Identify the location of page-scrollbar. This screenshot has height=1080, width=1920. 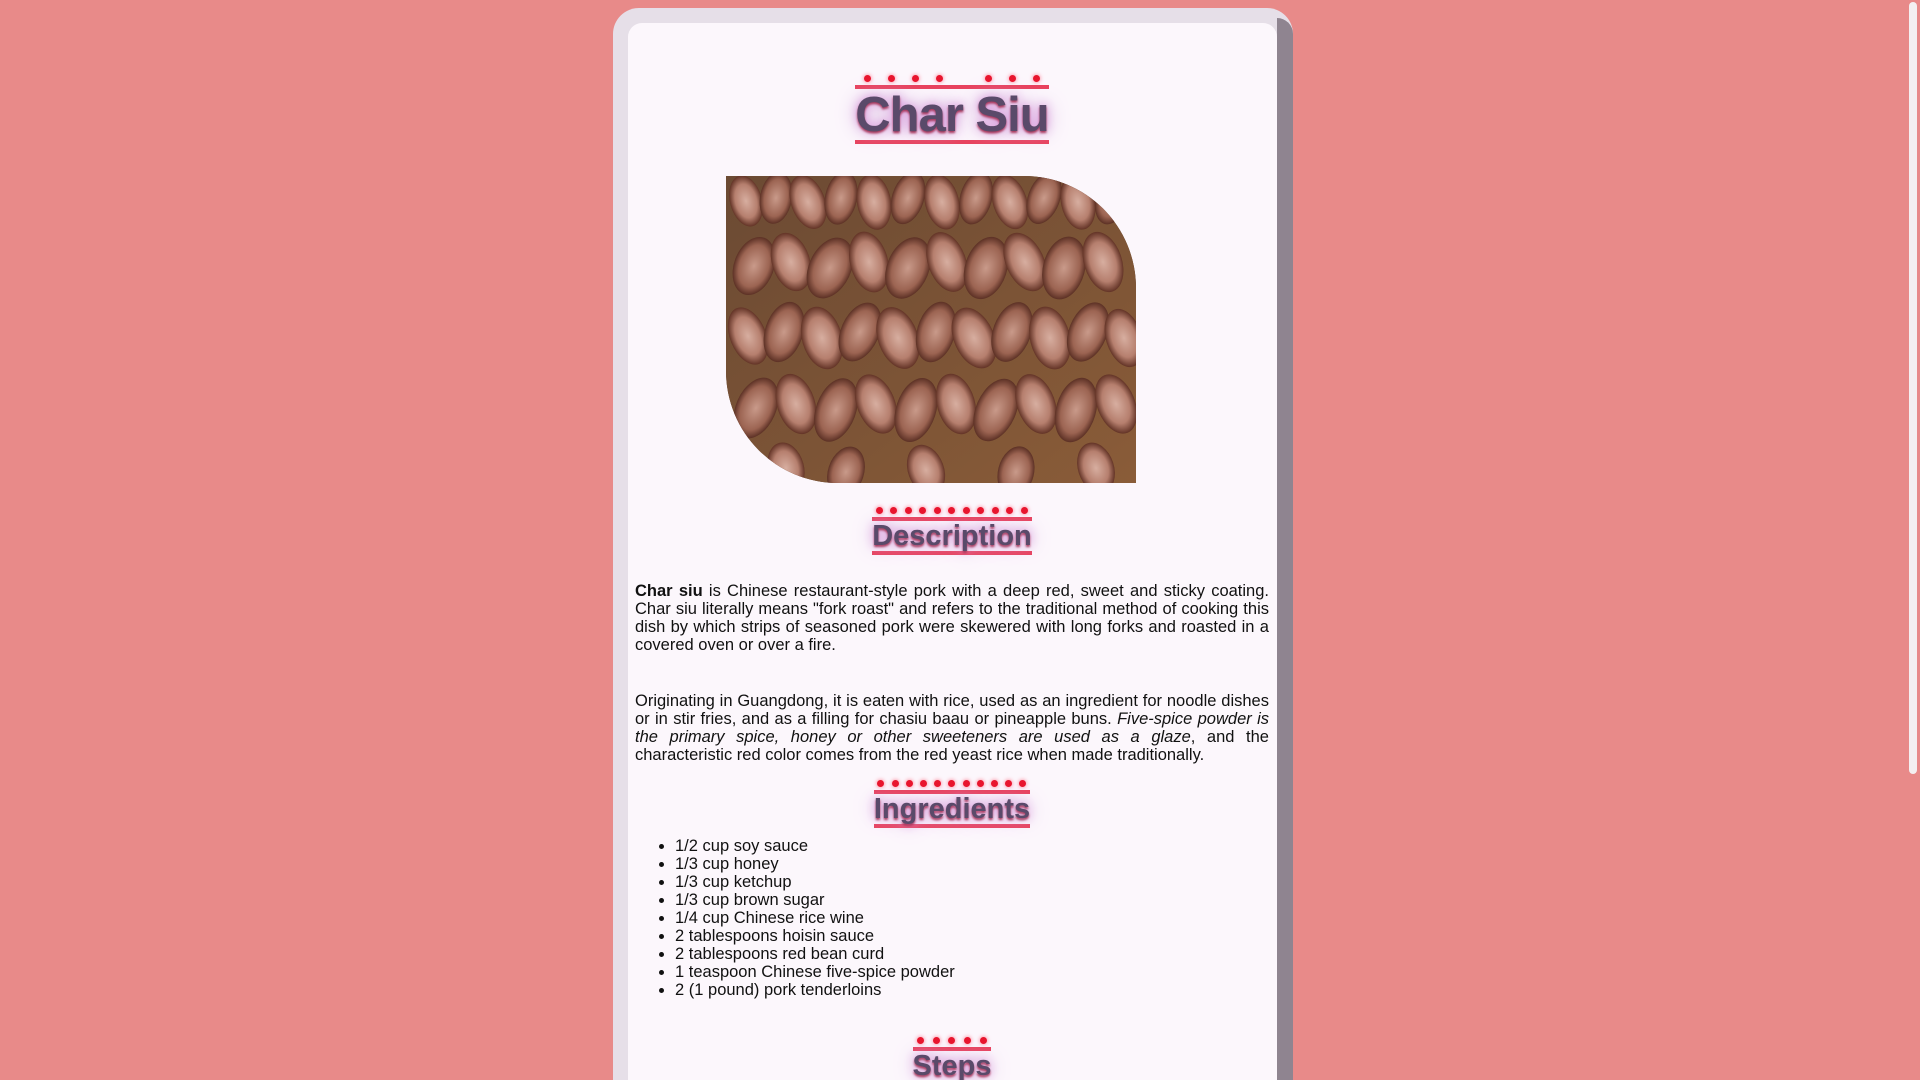
(1912, 540).